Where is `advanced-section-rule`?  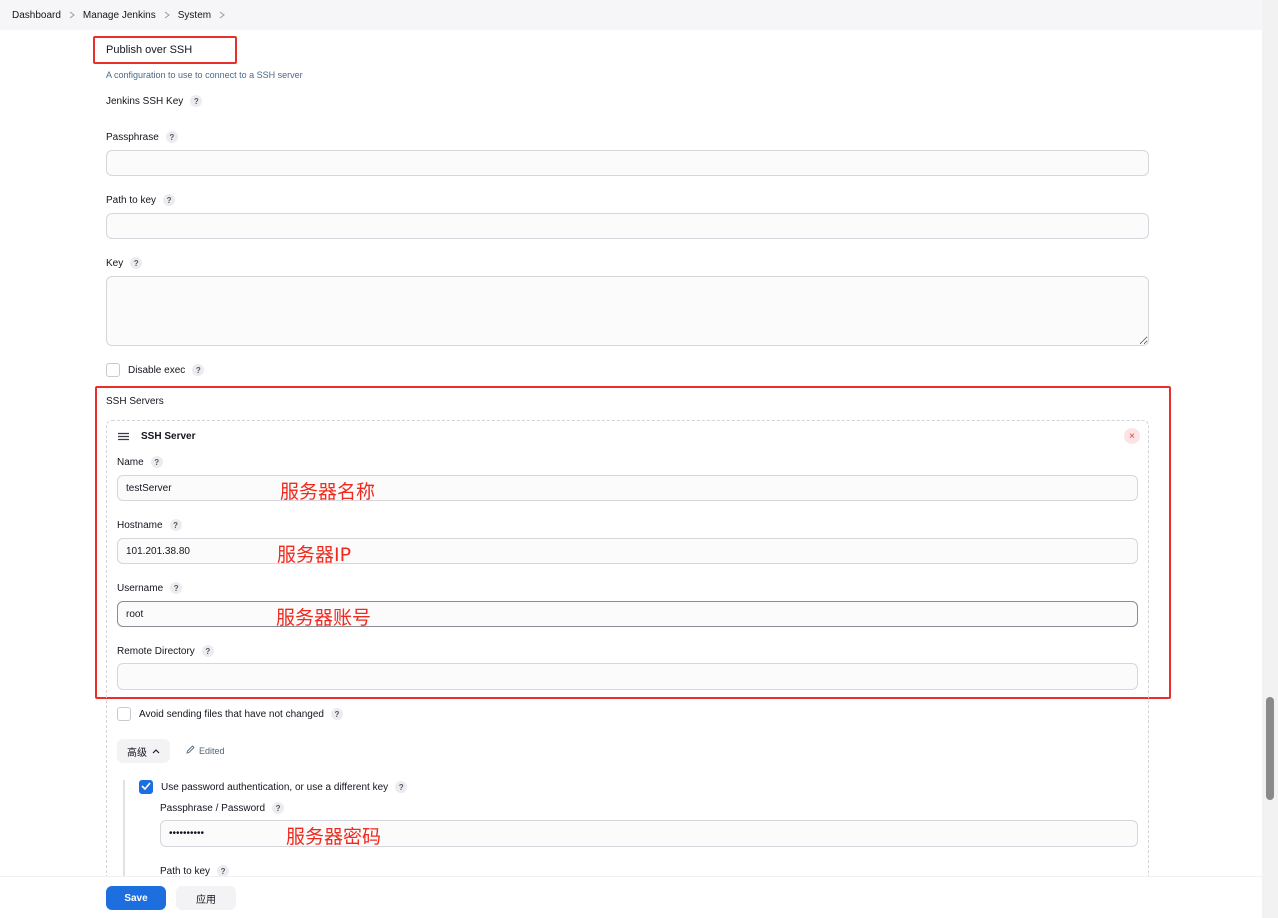
advanced-section-rule is located at coordinates (124, 830).